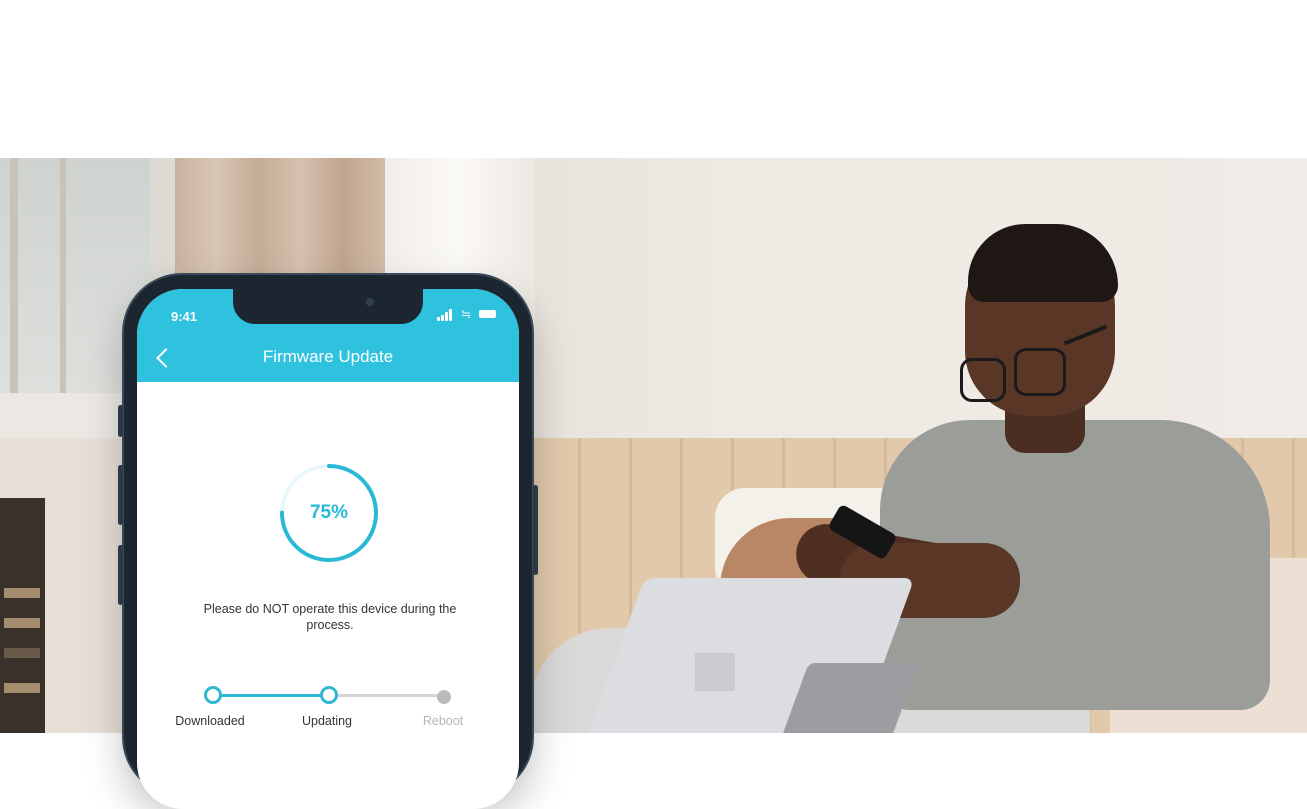 The height and width of the screenshot is (809, 1307). Describe the element at coordinates (271, 695) in the screenshot. I see `step-connector-done` at that location.